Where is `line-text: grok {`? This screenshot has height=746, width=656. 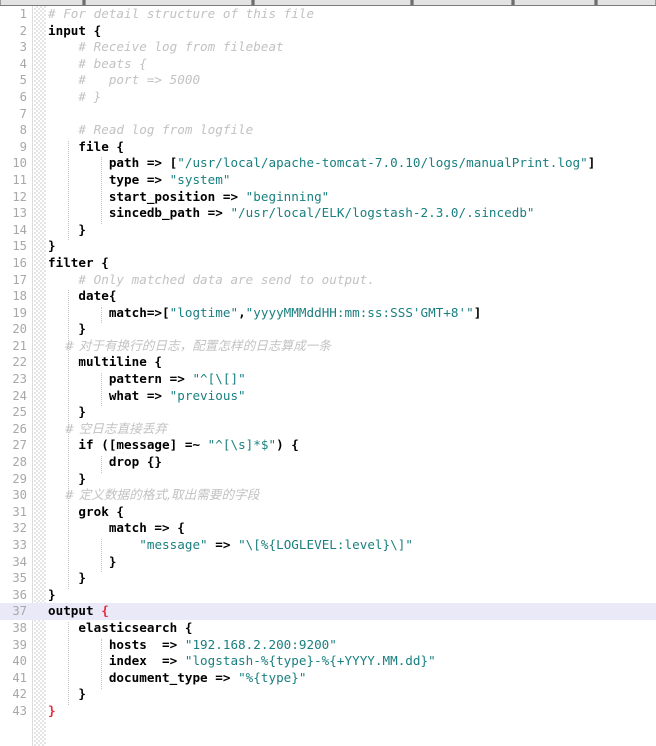
line-text: grok { is located at coordinates (86, 512).